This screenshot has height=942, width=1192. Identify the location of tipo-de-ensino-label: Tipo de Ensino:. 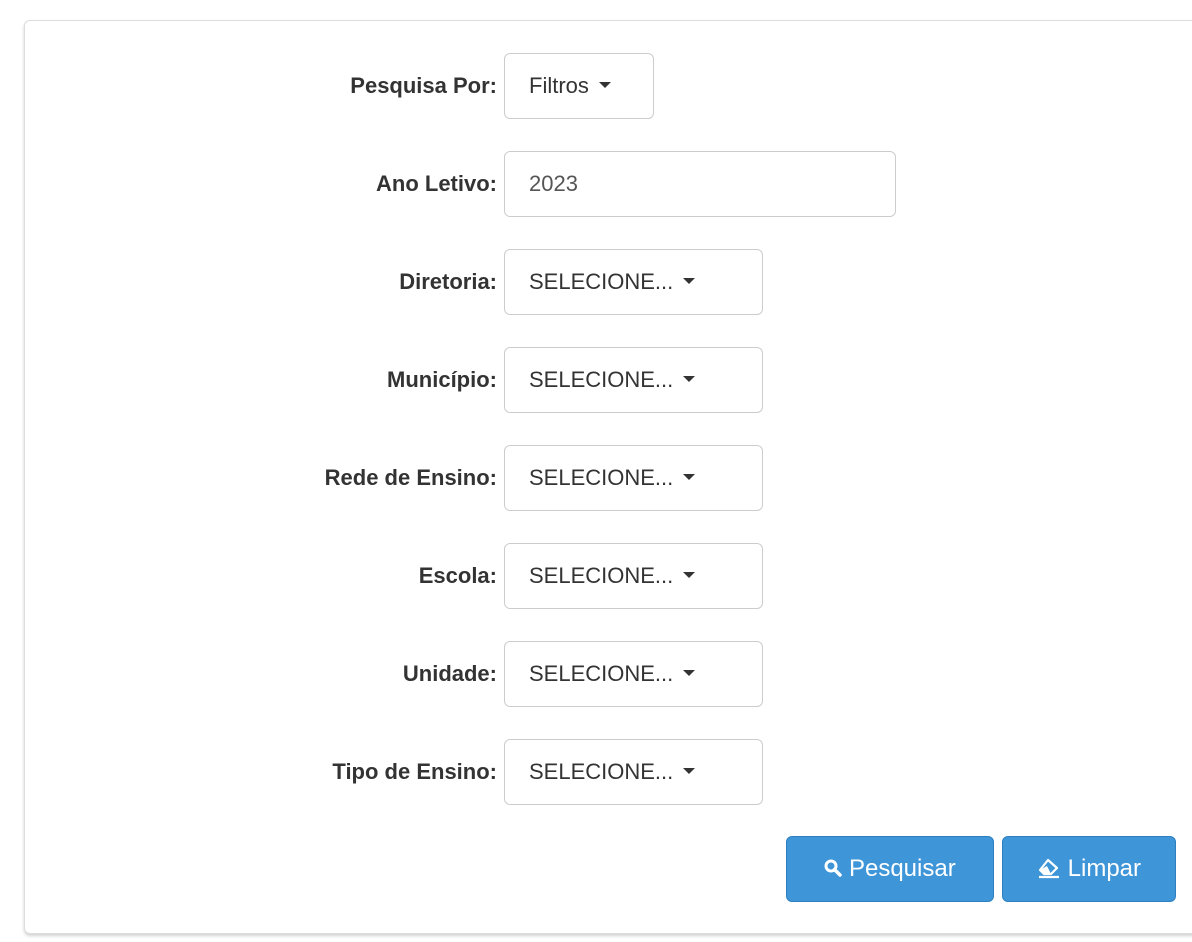
(414, 771).